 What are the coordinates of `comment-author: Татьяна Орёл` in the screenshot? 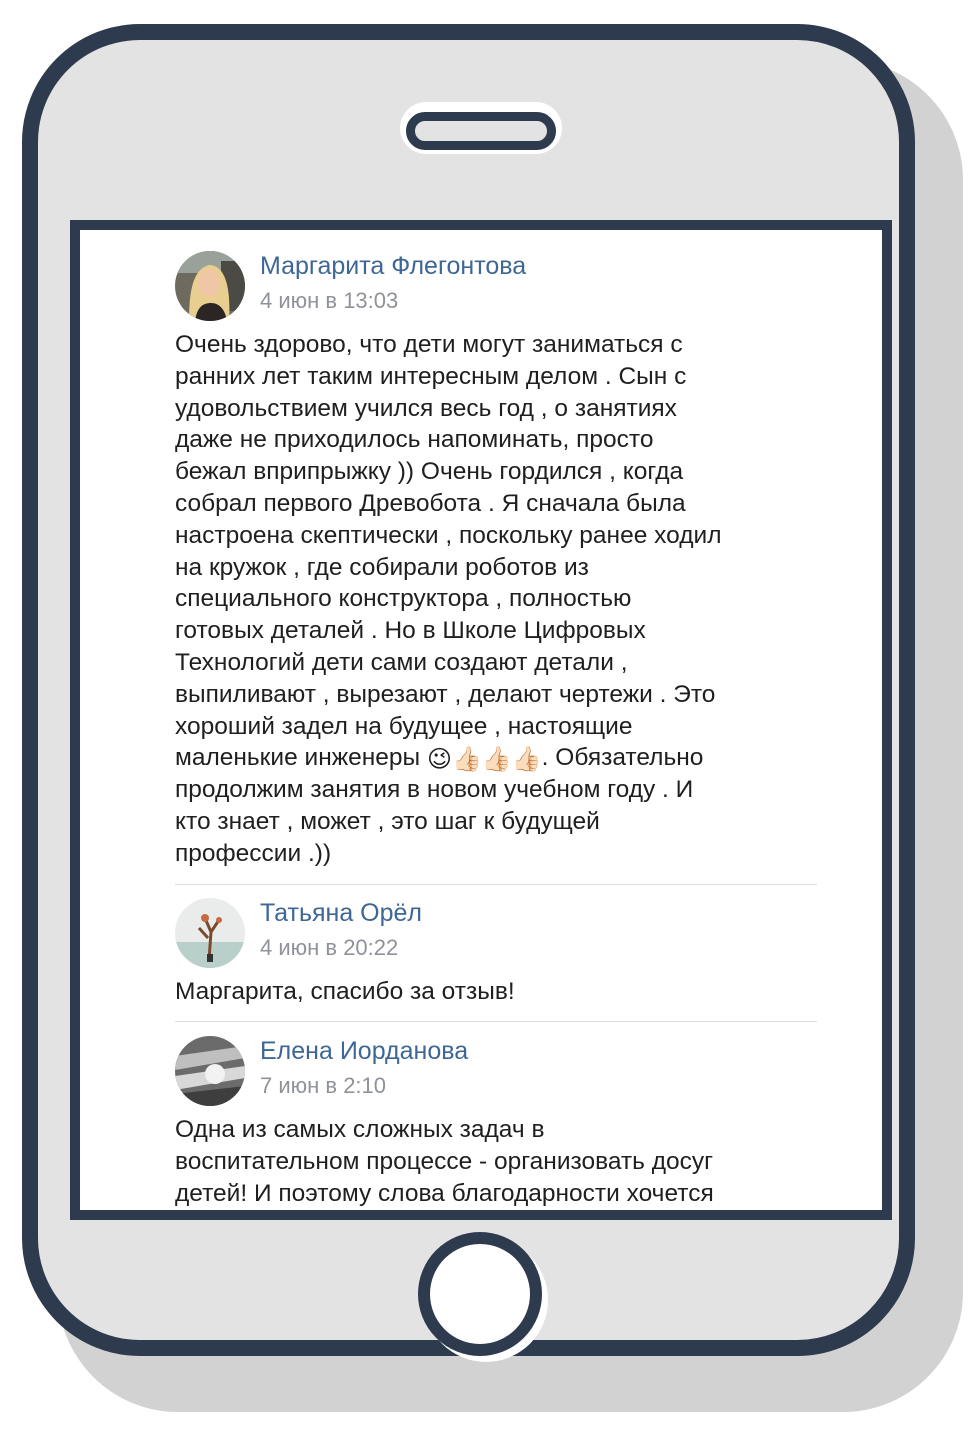 It's located at (341, 913).